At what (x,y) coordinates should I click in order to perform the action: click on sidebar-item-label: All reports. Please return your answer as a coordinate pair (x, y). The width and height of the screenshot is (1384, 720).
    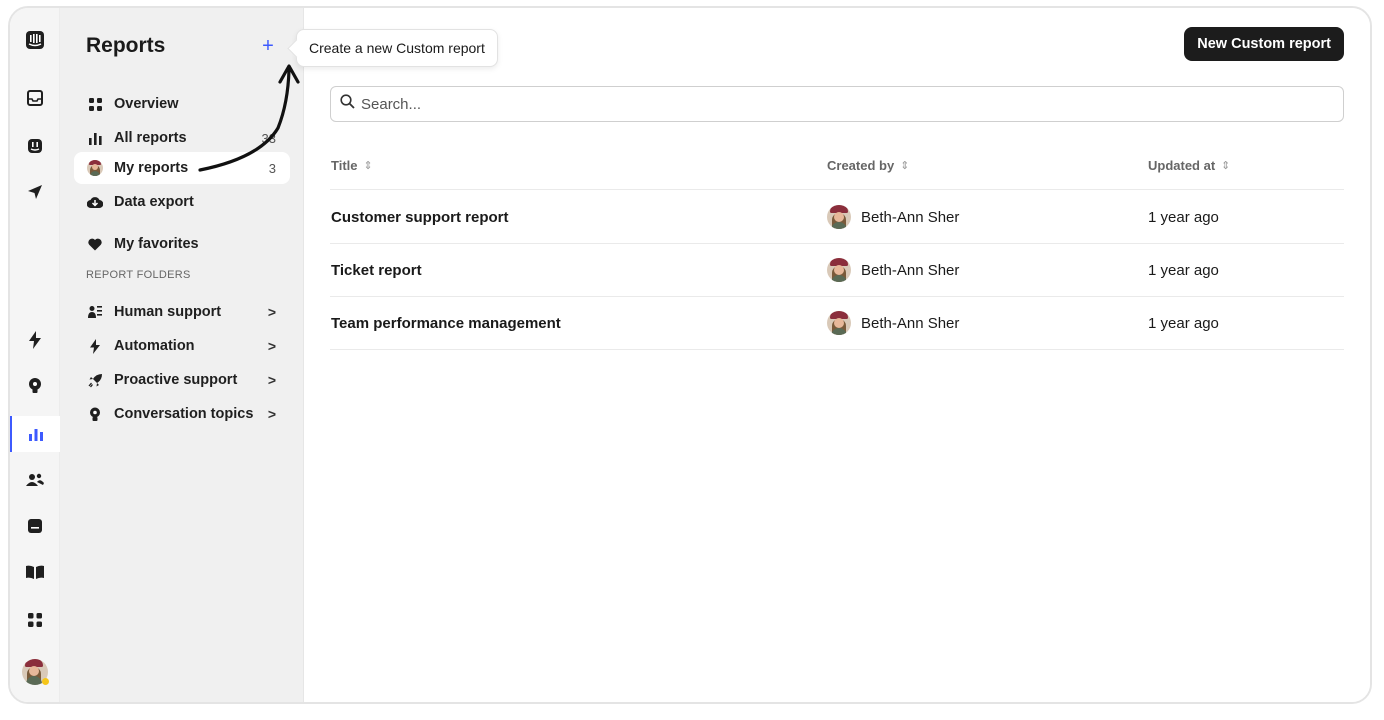
    Looking at the image, I should click on (150, 138).